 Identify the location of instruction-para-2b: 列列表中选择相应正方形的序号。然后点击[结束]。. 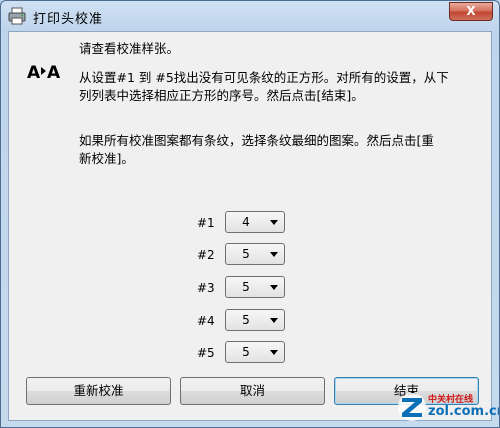
(221, 95).